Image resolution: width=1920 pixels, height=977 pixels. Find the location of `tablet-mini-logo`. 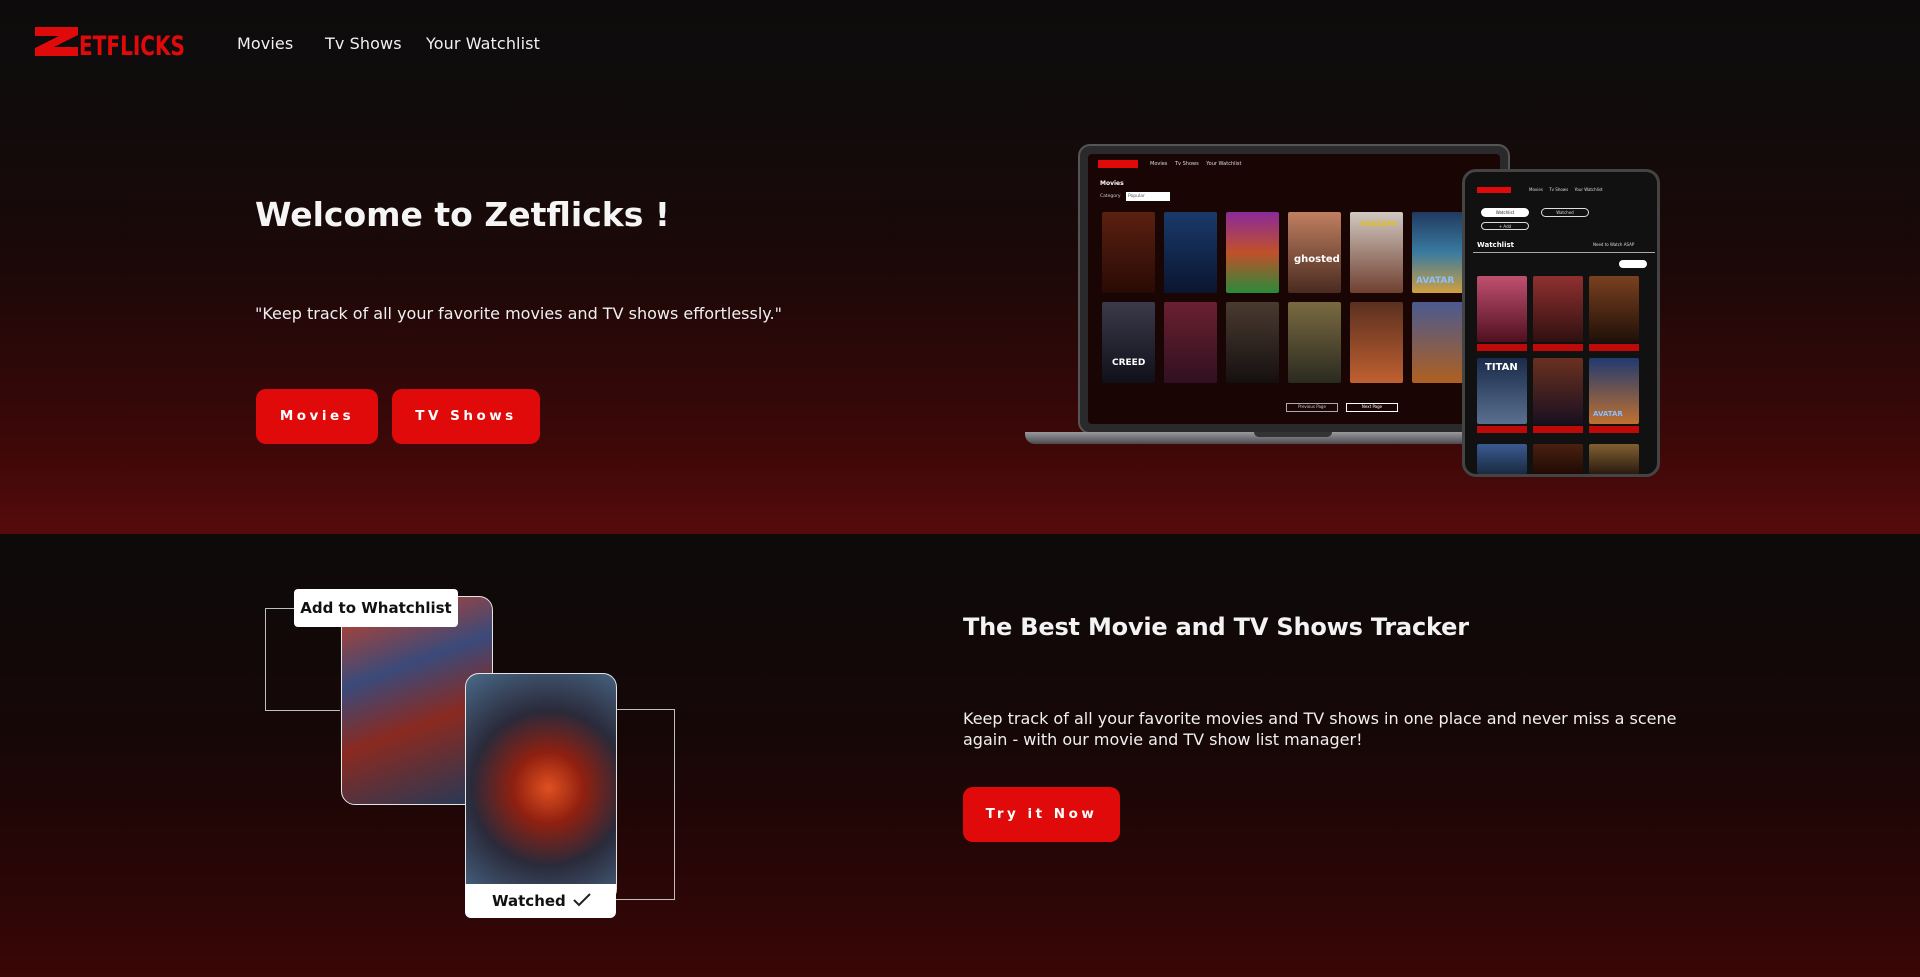

tablet-mini-logo is located at coordinates (1494, 190).